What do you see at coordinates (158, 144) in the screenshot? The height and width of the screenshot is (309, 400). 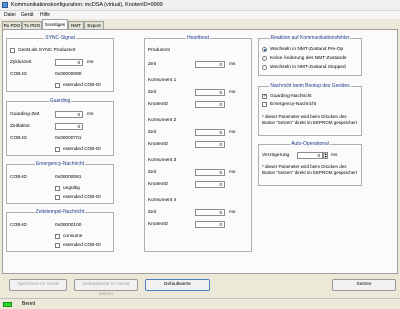 I see `consumer-2-node-label: KnotenID` at bounding box center [158, 144].